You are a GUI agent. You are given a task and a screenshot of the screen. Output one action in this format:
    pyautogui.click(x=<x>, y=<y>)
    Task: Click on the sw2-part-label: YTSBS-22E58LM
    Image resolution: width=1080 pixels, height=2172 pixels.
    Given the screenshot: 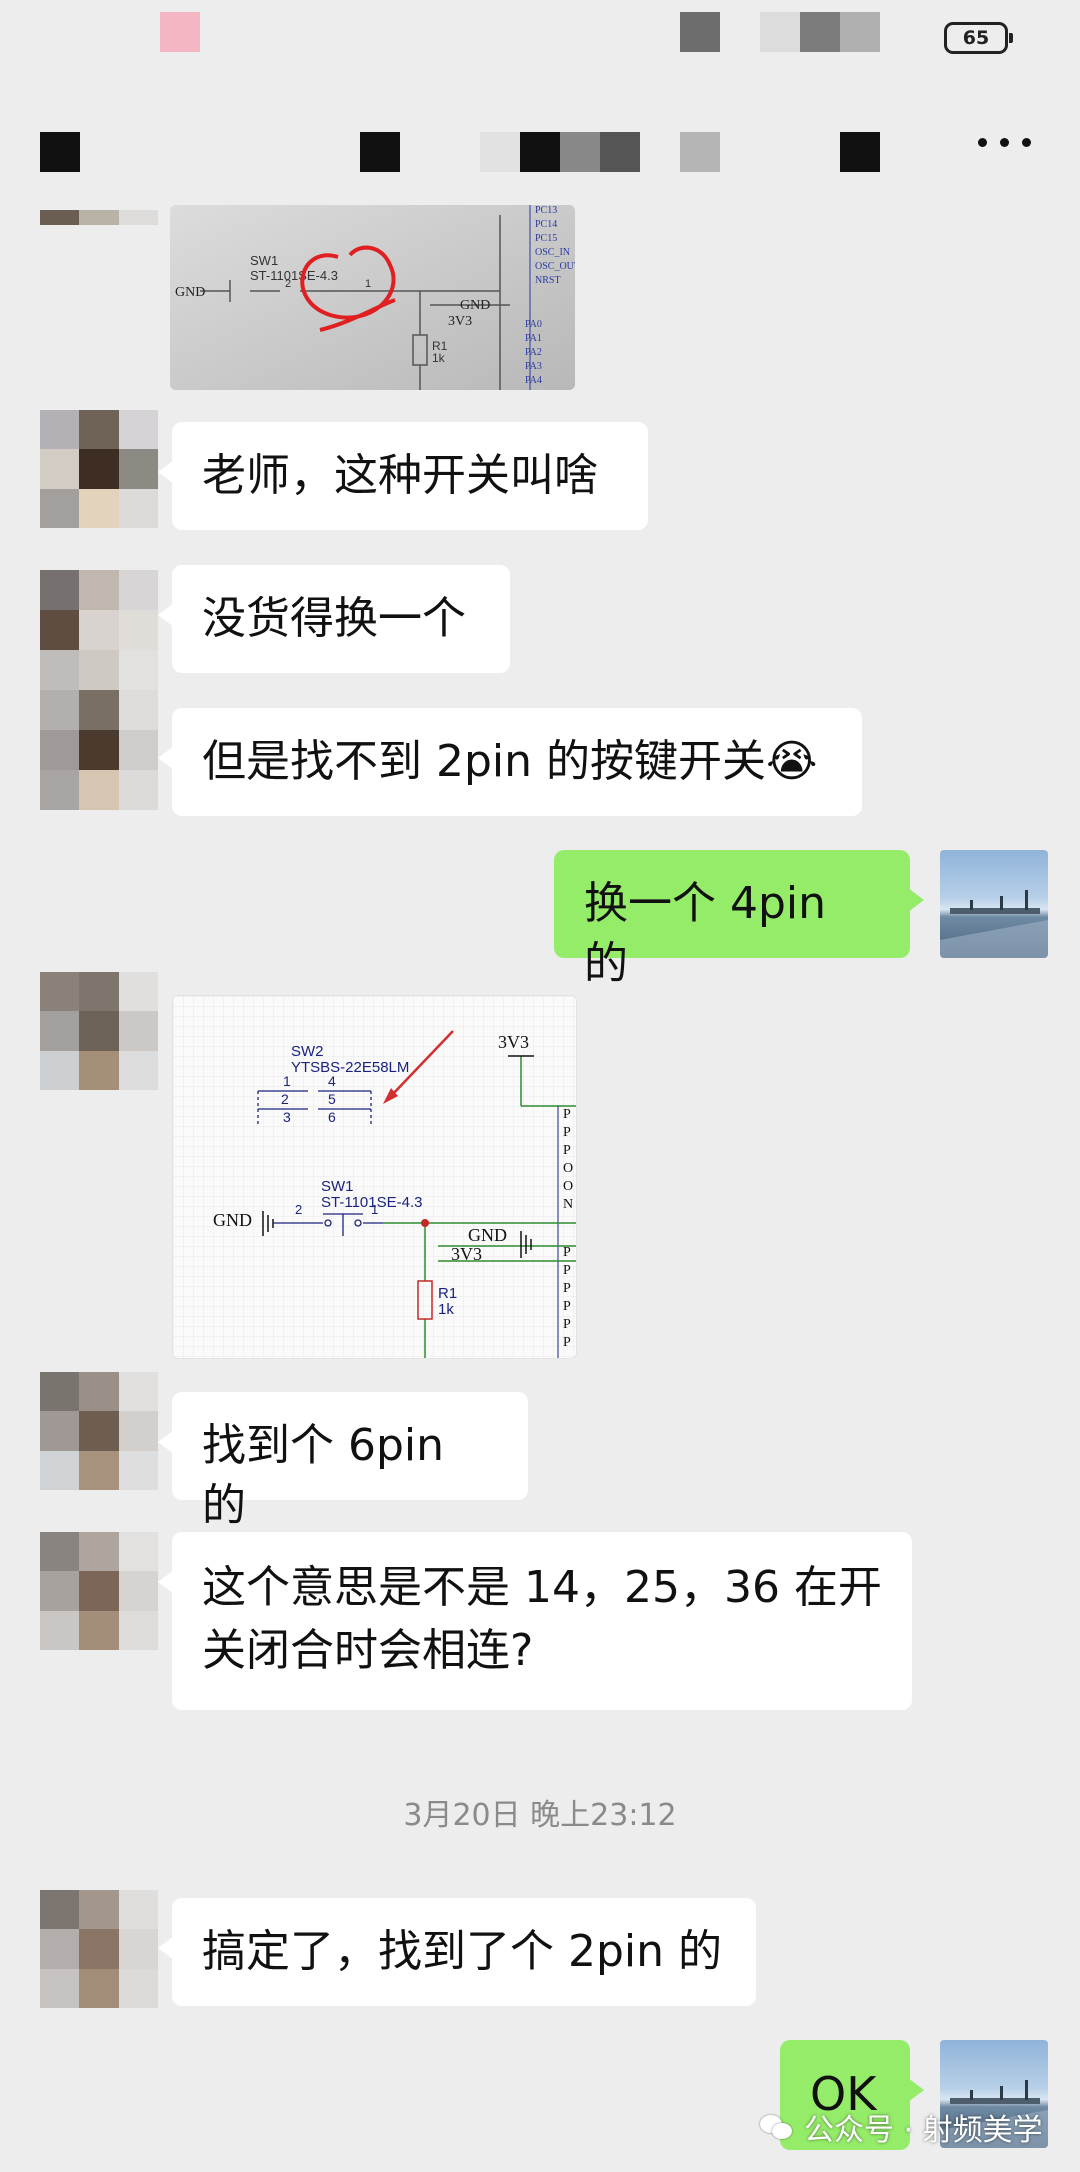 What is the action you would take?
    pyautogui.click(x=350, y=1067)
    